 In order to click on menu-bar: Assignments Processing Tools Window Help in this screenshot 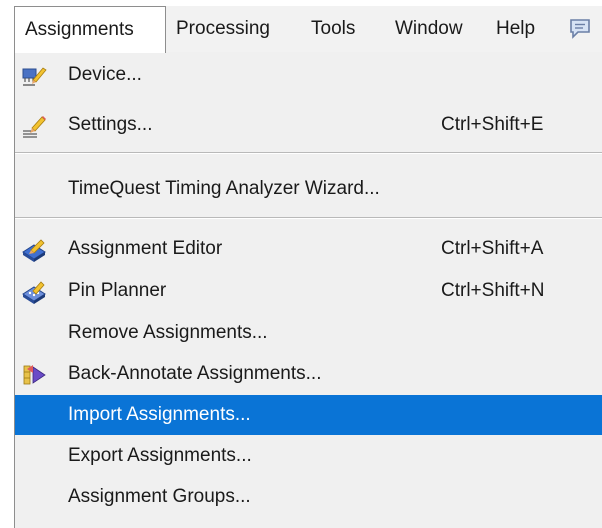, I will do `click(308, 29)`.